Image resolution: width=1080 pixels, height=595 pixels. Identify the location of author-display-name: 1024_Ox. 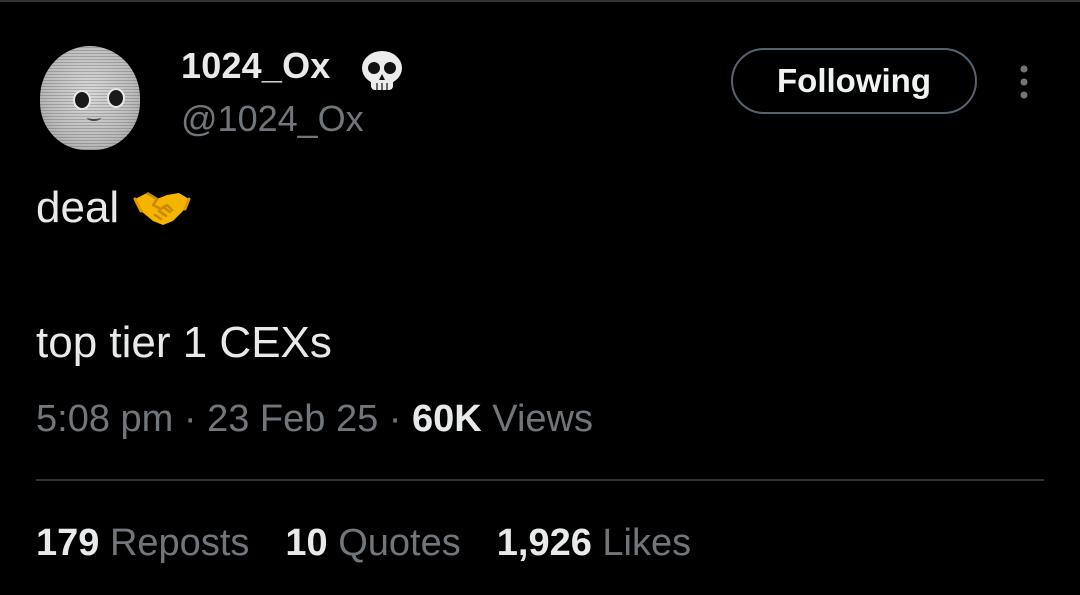
(256, 66).